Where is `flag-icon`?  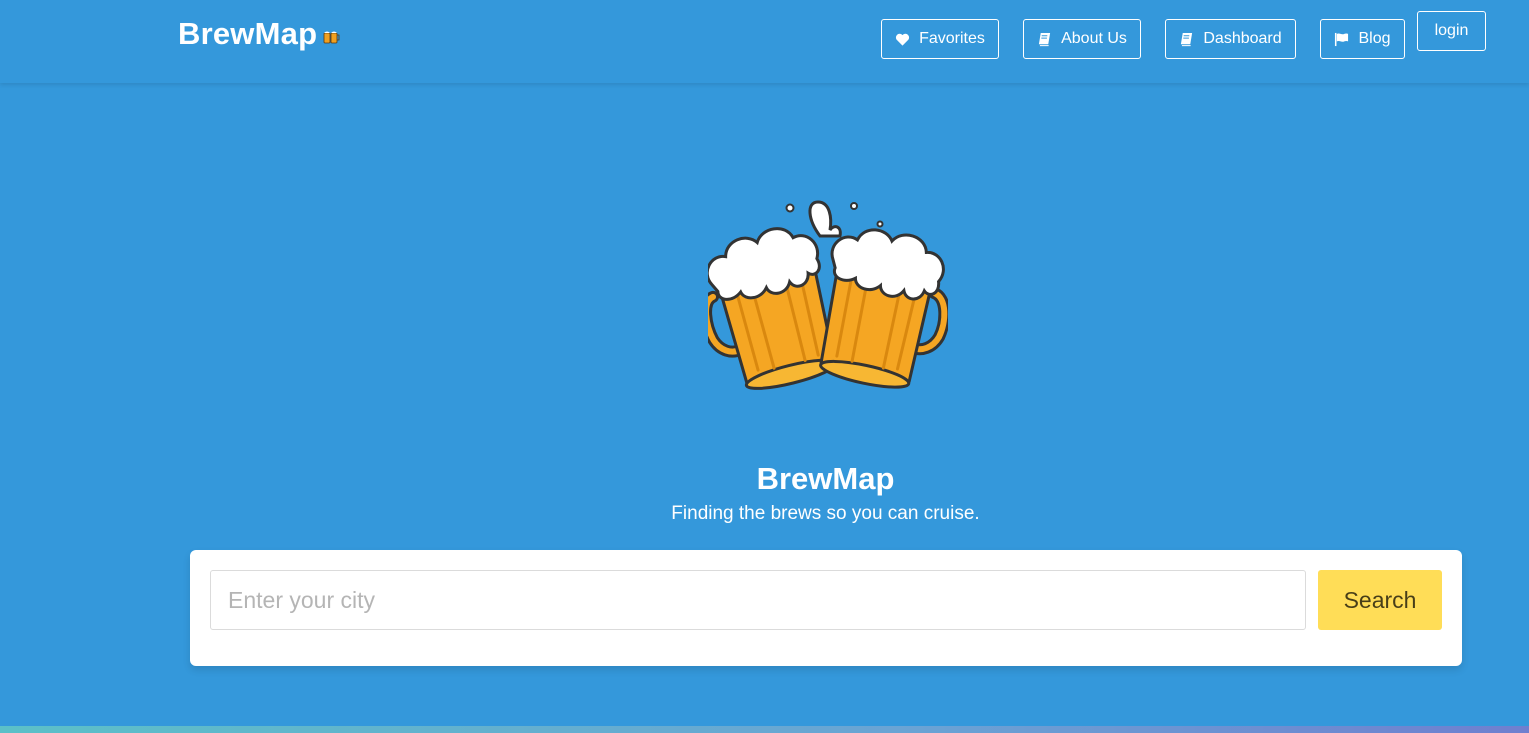
flag-icon is located at coordinates (1342, 39).